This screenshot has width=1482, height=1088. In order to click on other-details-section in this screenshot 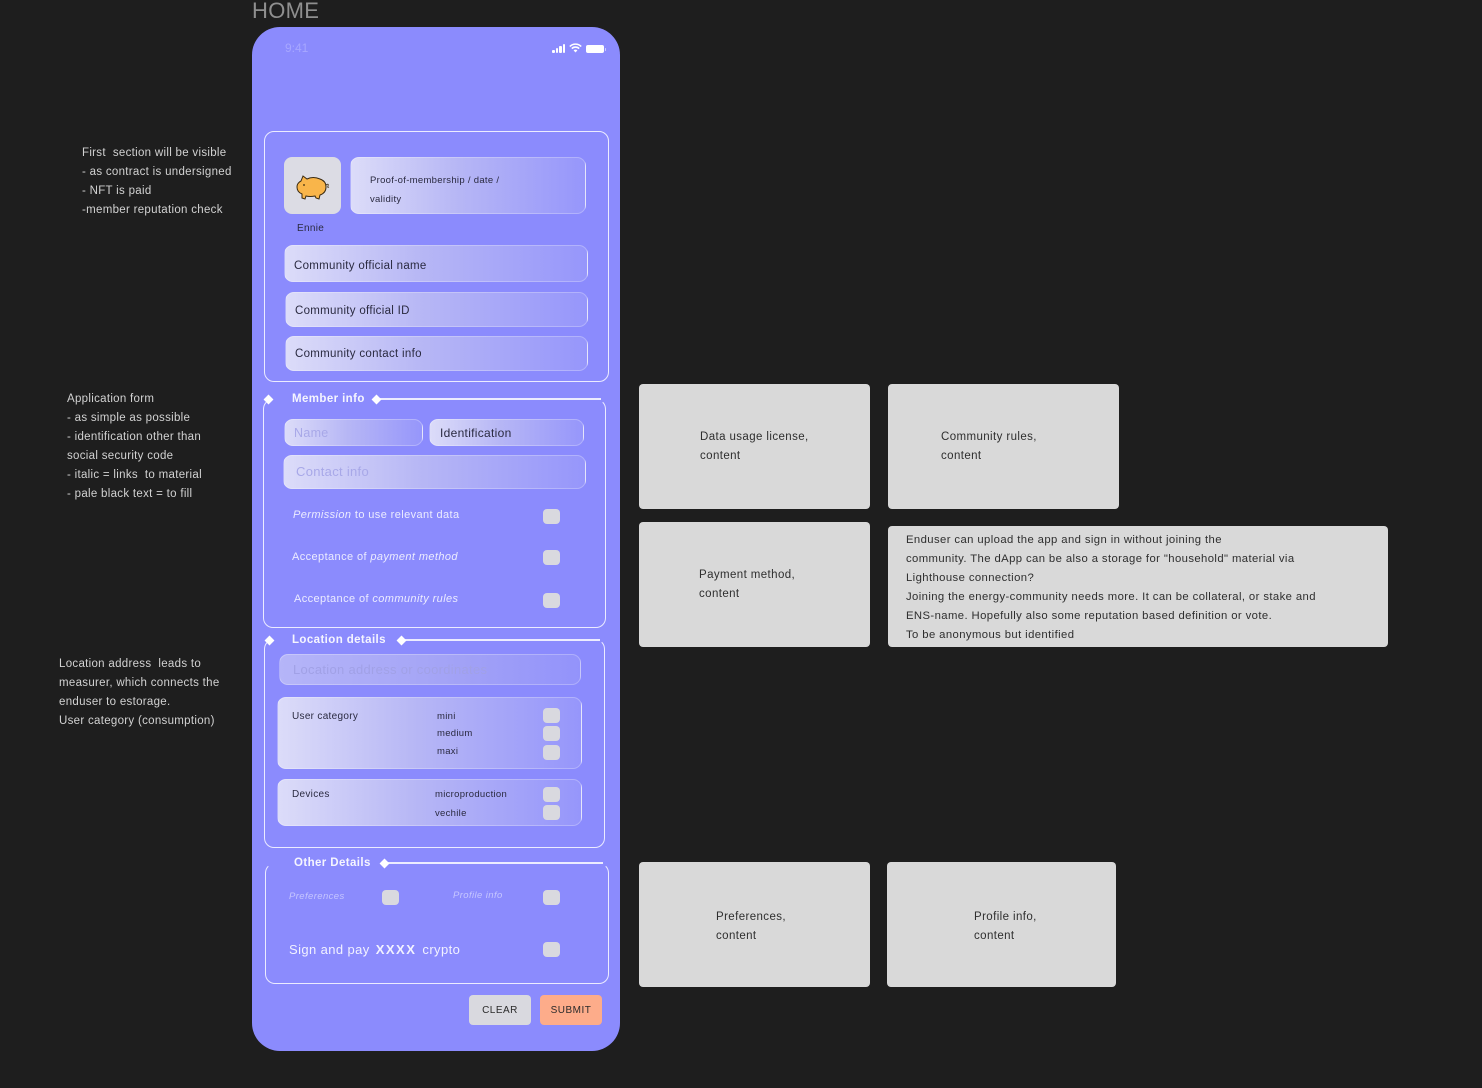, I will do `click(437, 923)`.